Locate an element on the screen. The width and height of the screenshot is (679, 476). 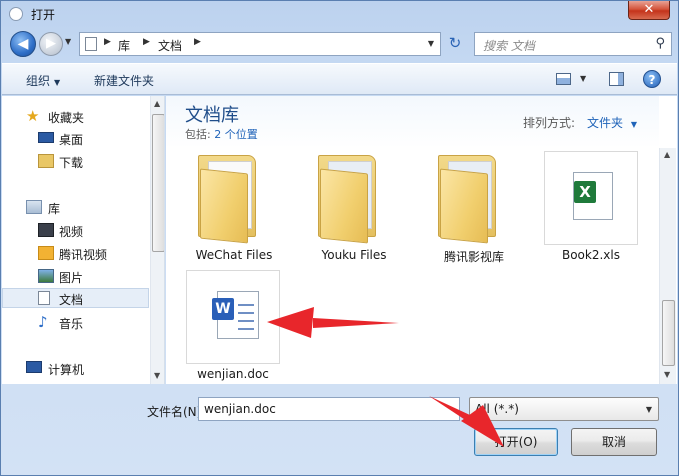
cancel-button: 取消 is located at coordinates (614, 442).